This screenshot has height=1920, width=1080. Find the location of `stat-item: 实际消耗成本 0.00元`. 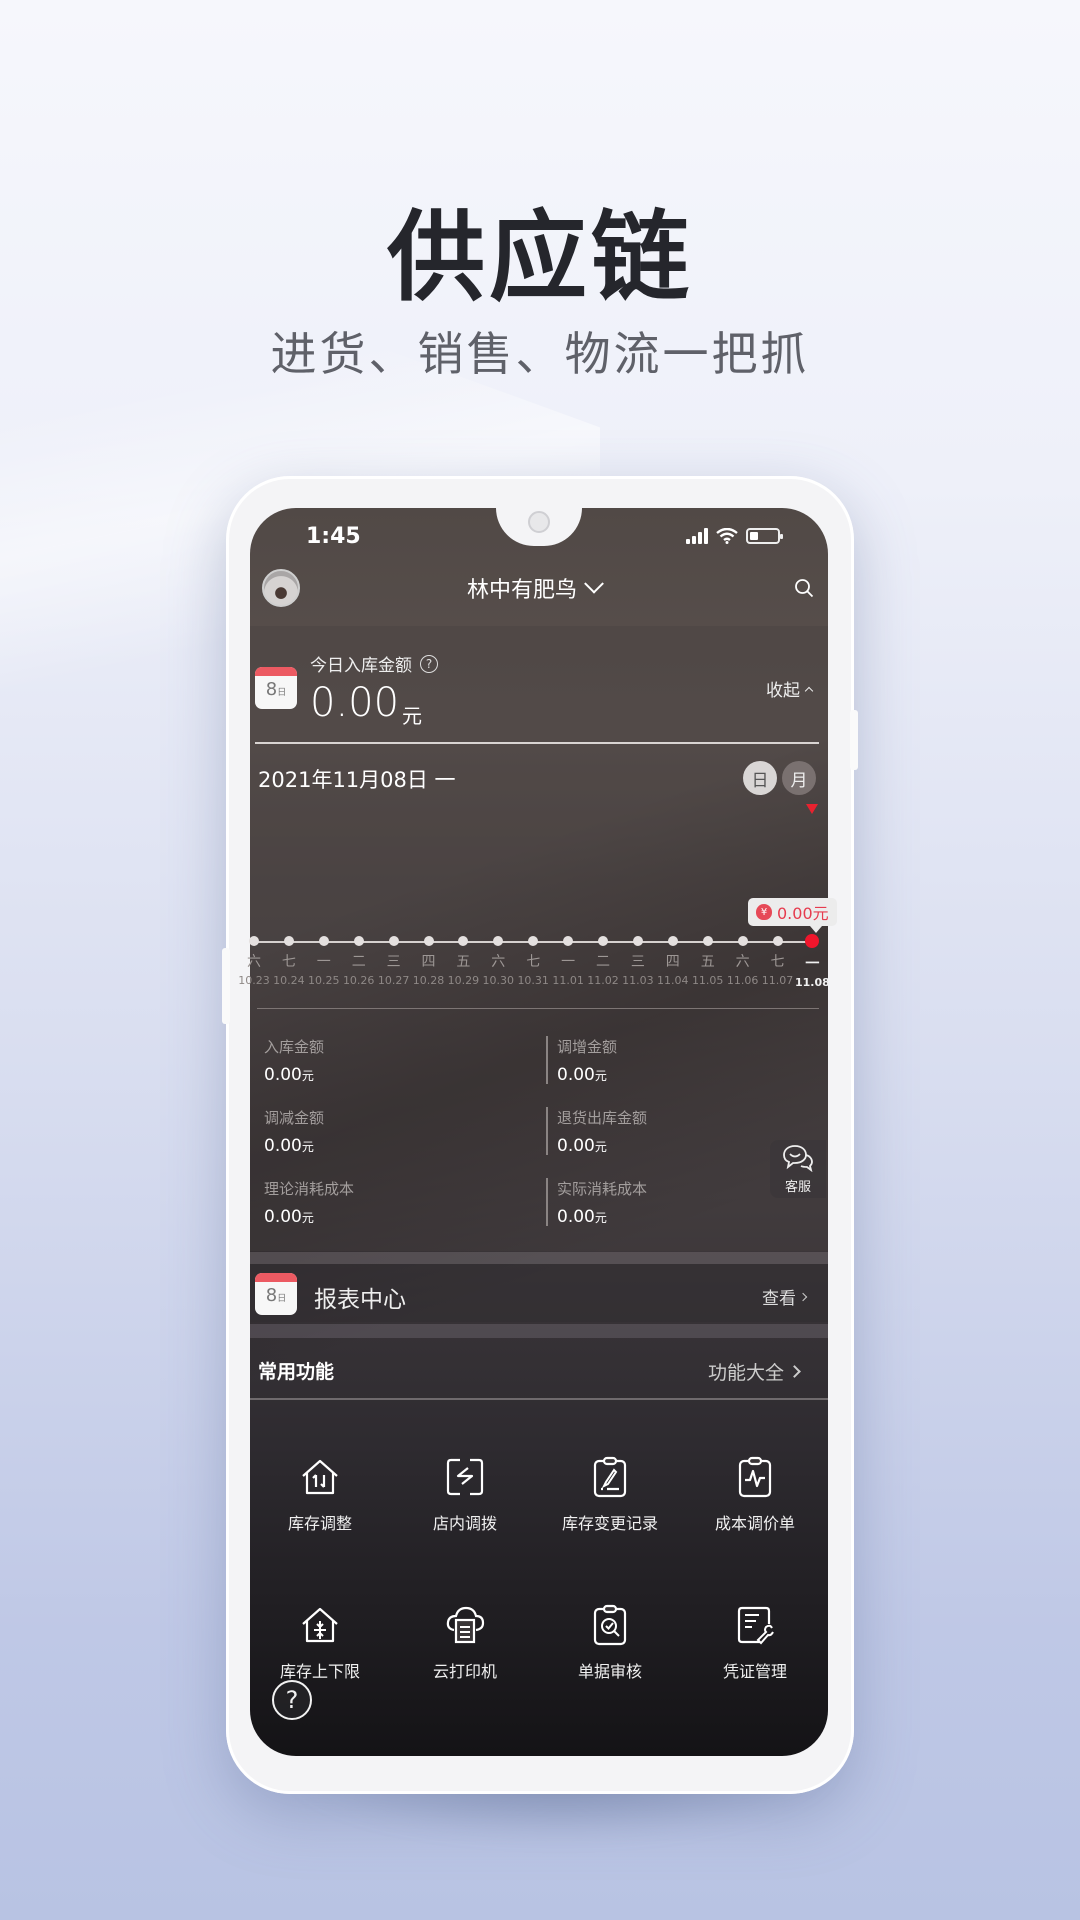

stat-item: 实际消耗成本 0.00元 is located at coordinates (602, 1203).